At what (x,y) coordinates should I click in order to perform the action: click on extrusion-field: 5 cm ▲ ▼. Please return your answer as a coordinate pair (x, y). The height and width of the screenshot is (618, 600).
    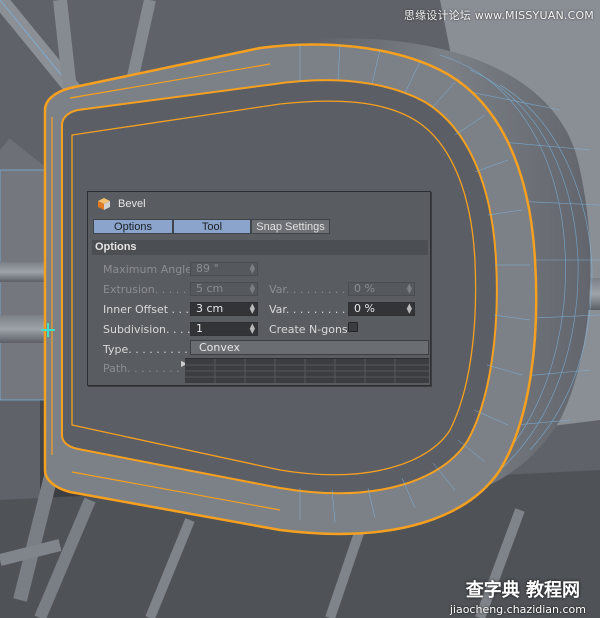
    Looking at the image, I should click on (224, 289).